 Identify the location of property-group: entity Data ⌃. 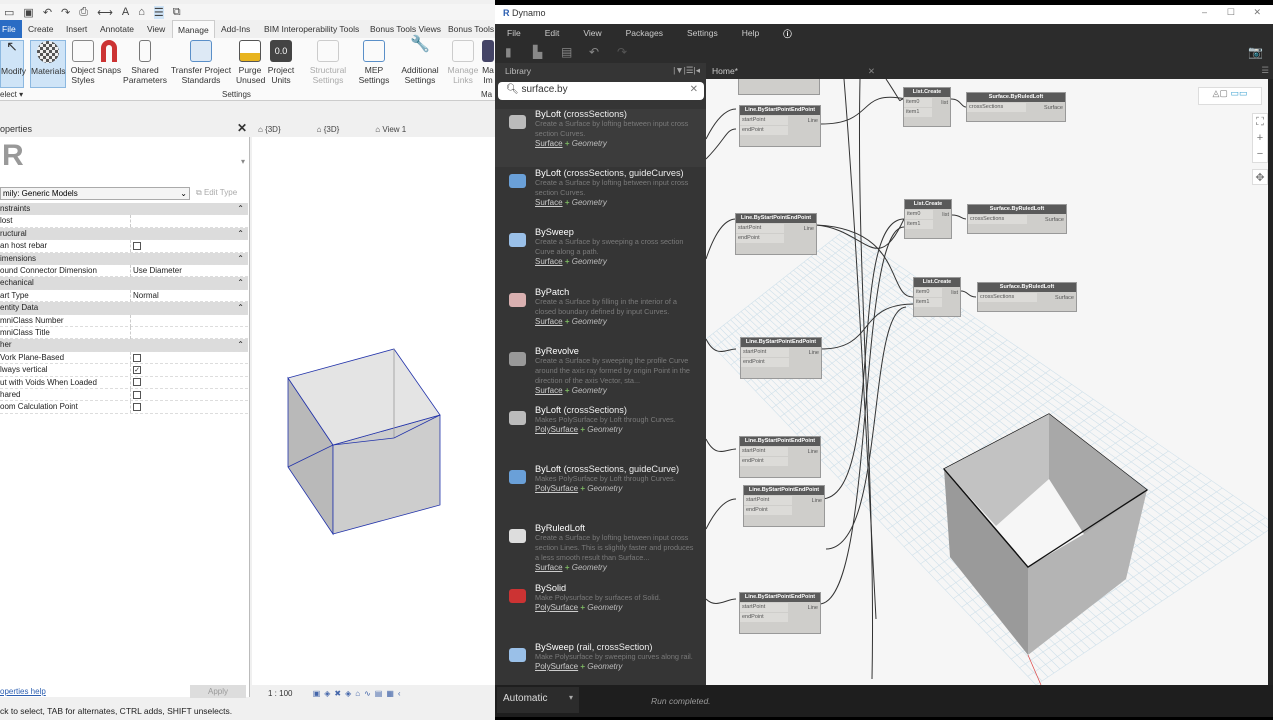
(124, 308).